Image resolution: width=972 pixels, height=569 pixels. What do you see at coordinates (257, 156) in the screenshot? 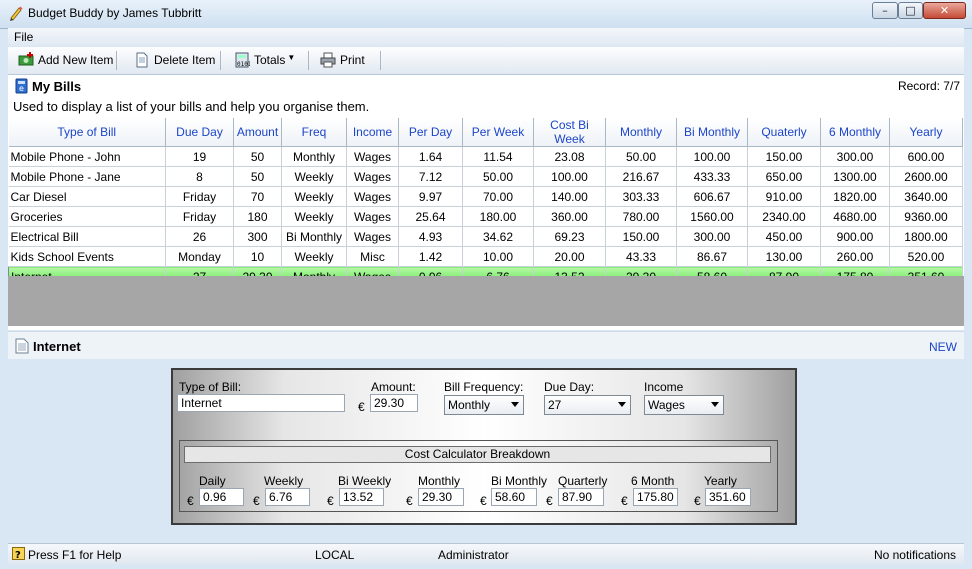
I see `table-cell: 50` at bounding box center [257, 156].